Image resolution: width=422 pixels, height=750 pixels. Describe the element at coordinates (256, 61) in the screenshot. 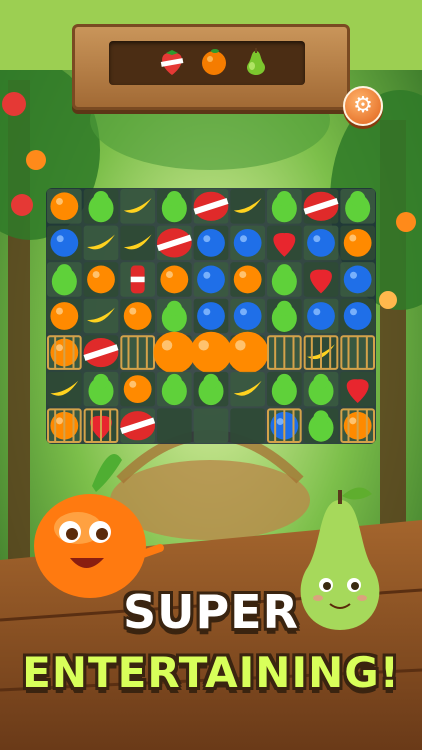

I see `pear-icon` at that location.